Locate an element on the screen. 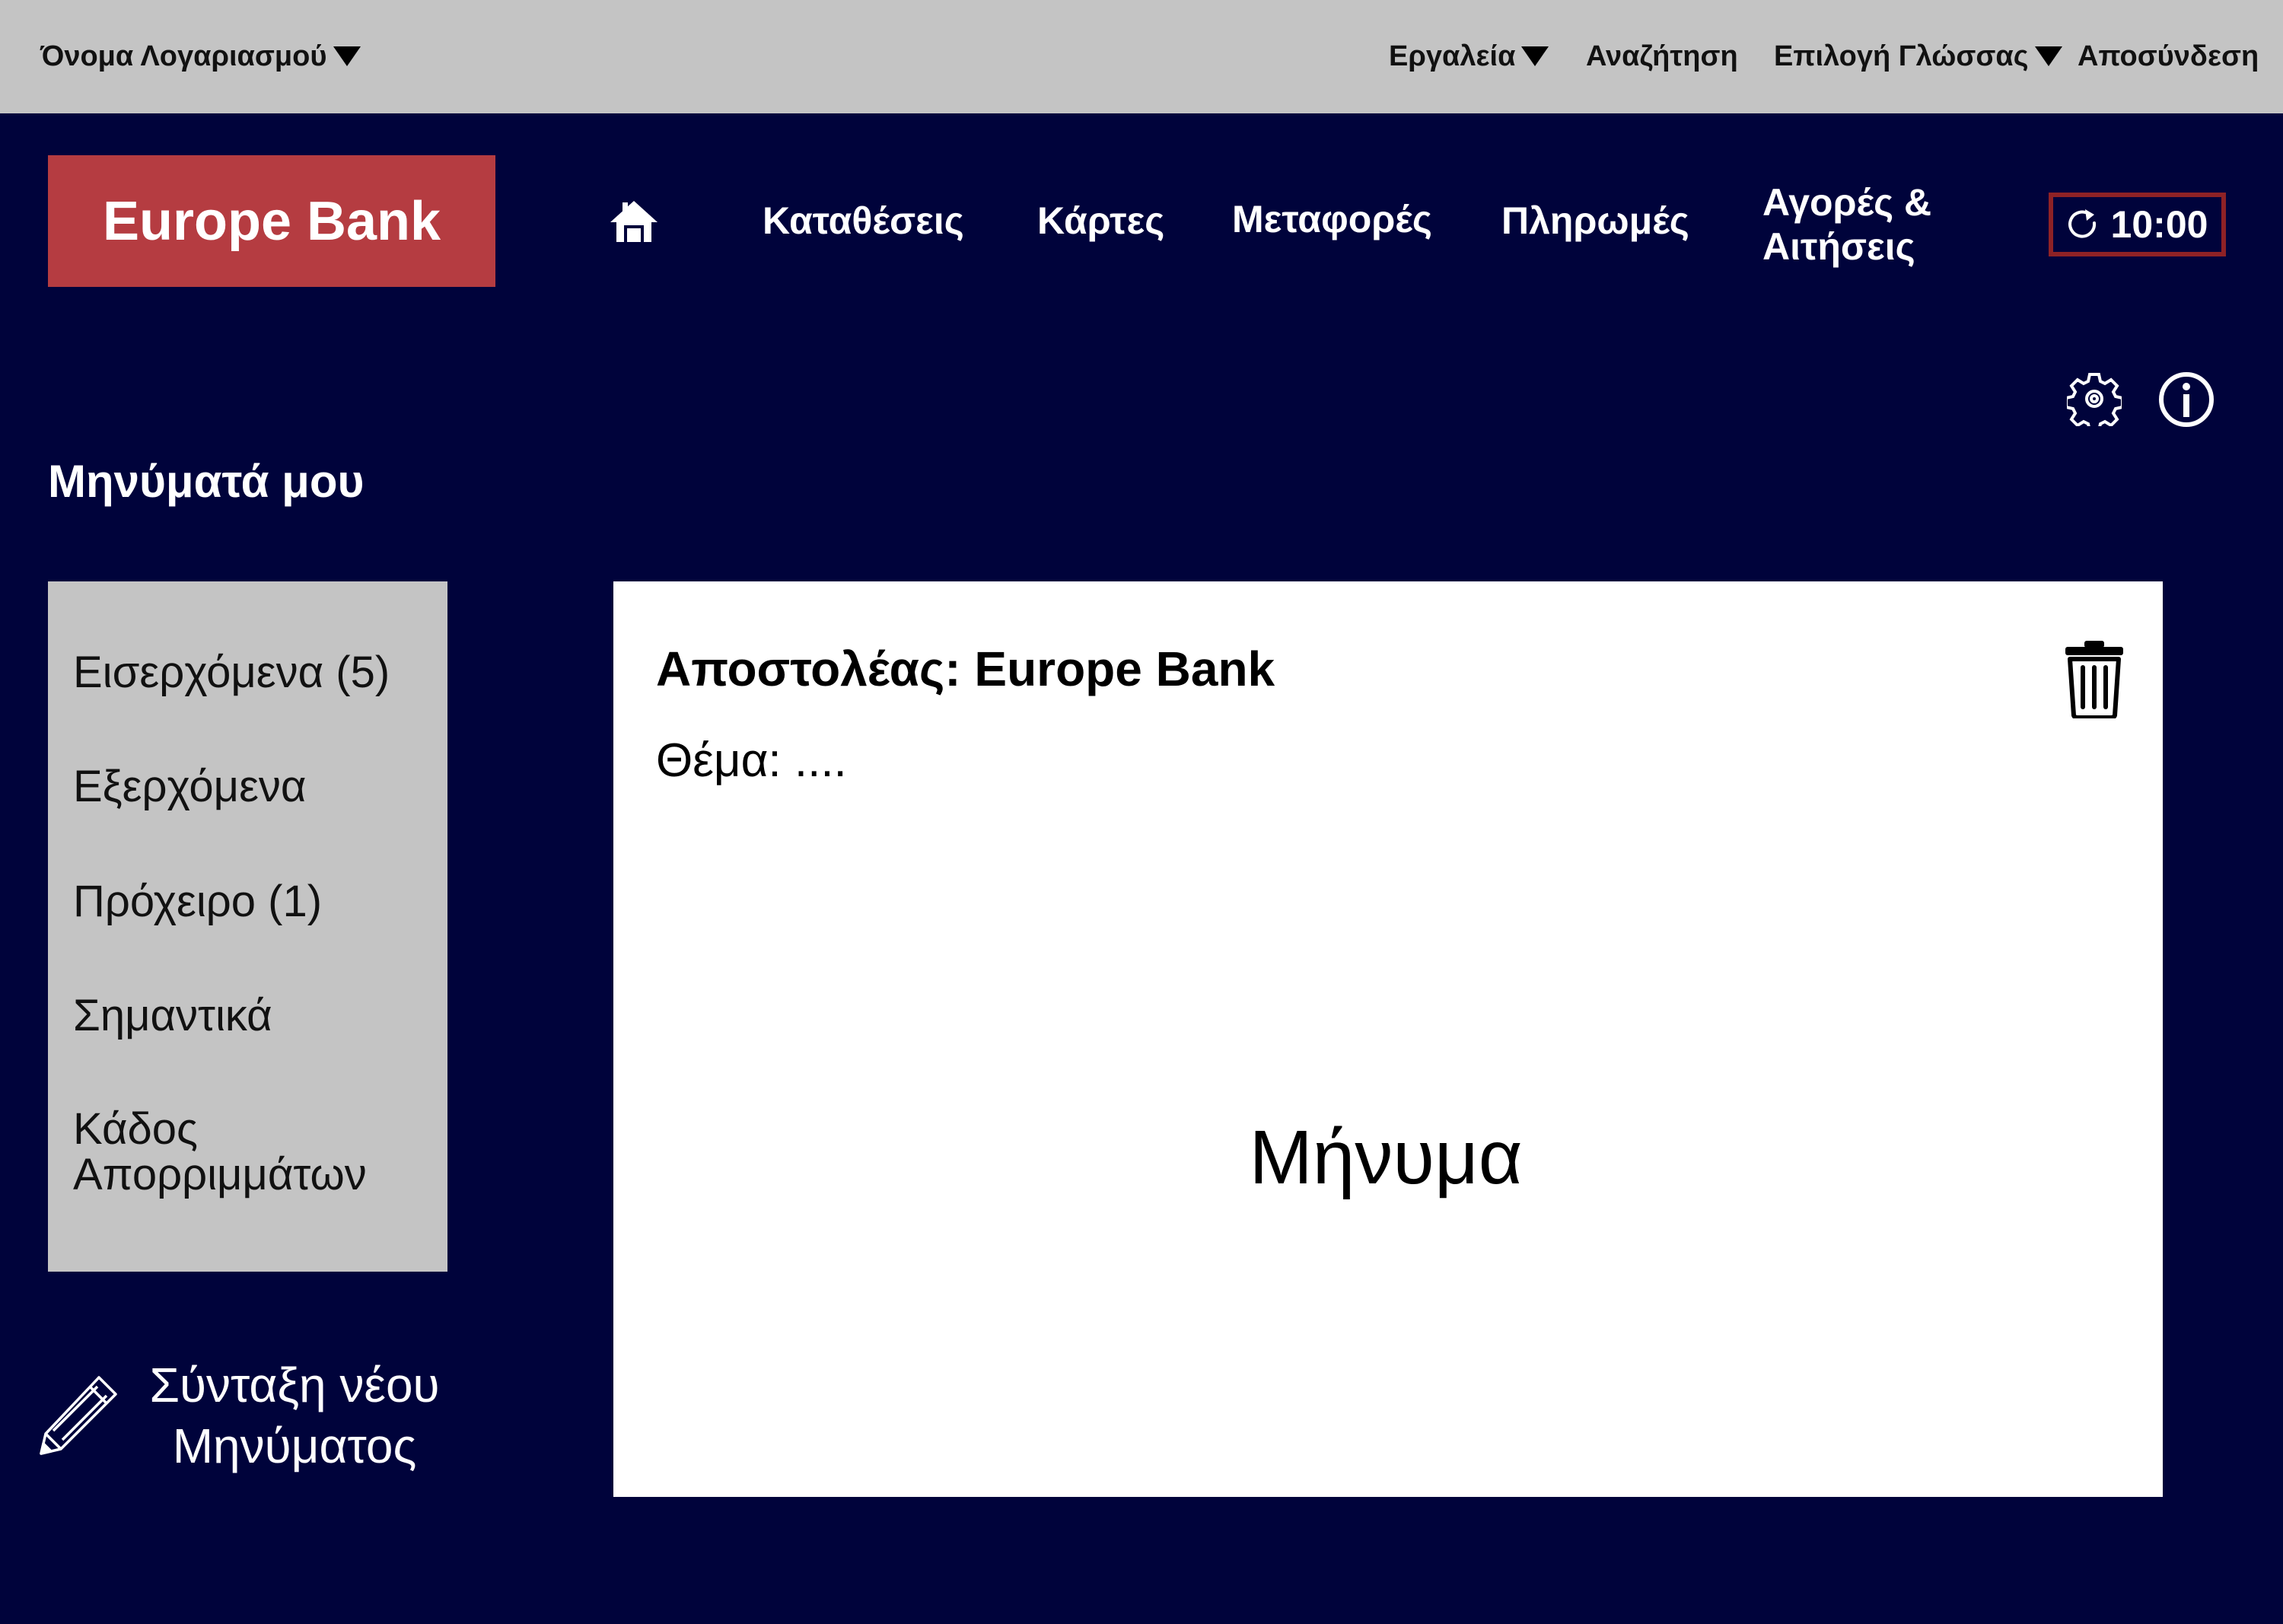 The height and width of the screenshot is (1624, 2283). nav-cards: Κάρτες is located at coordinates (1100, 221).